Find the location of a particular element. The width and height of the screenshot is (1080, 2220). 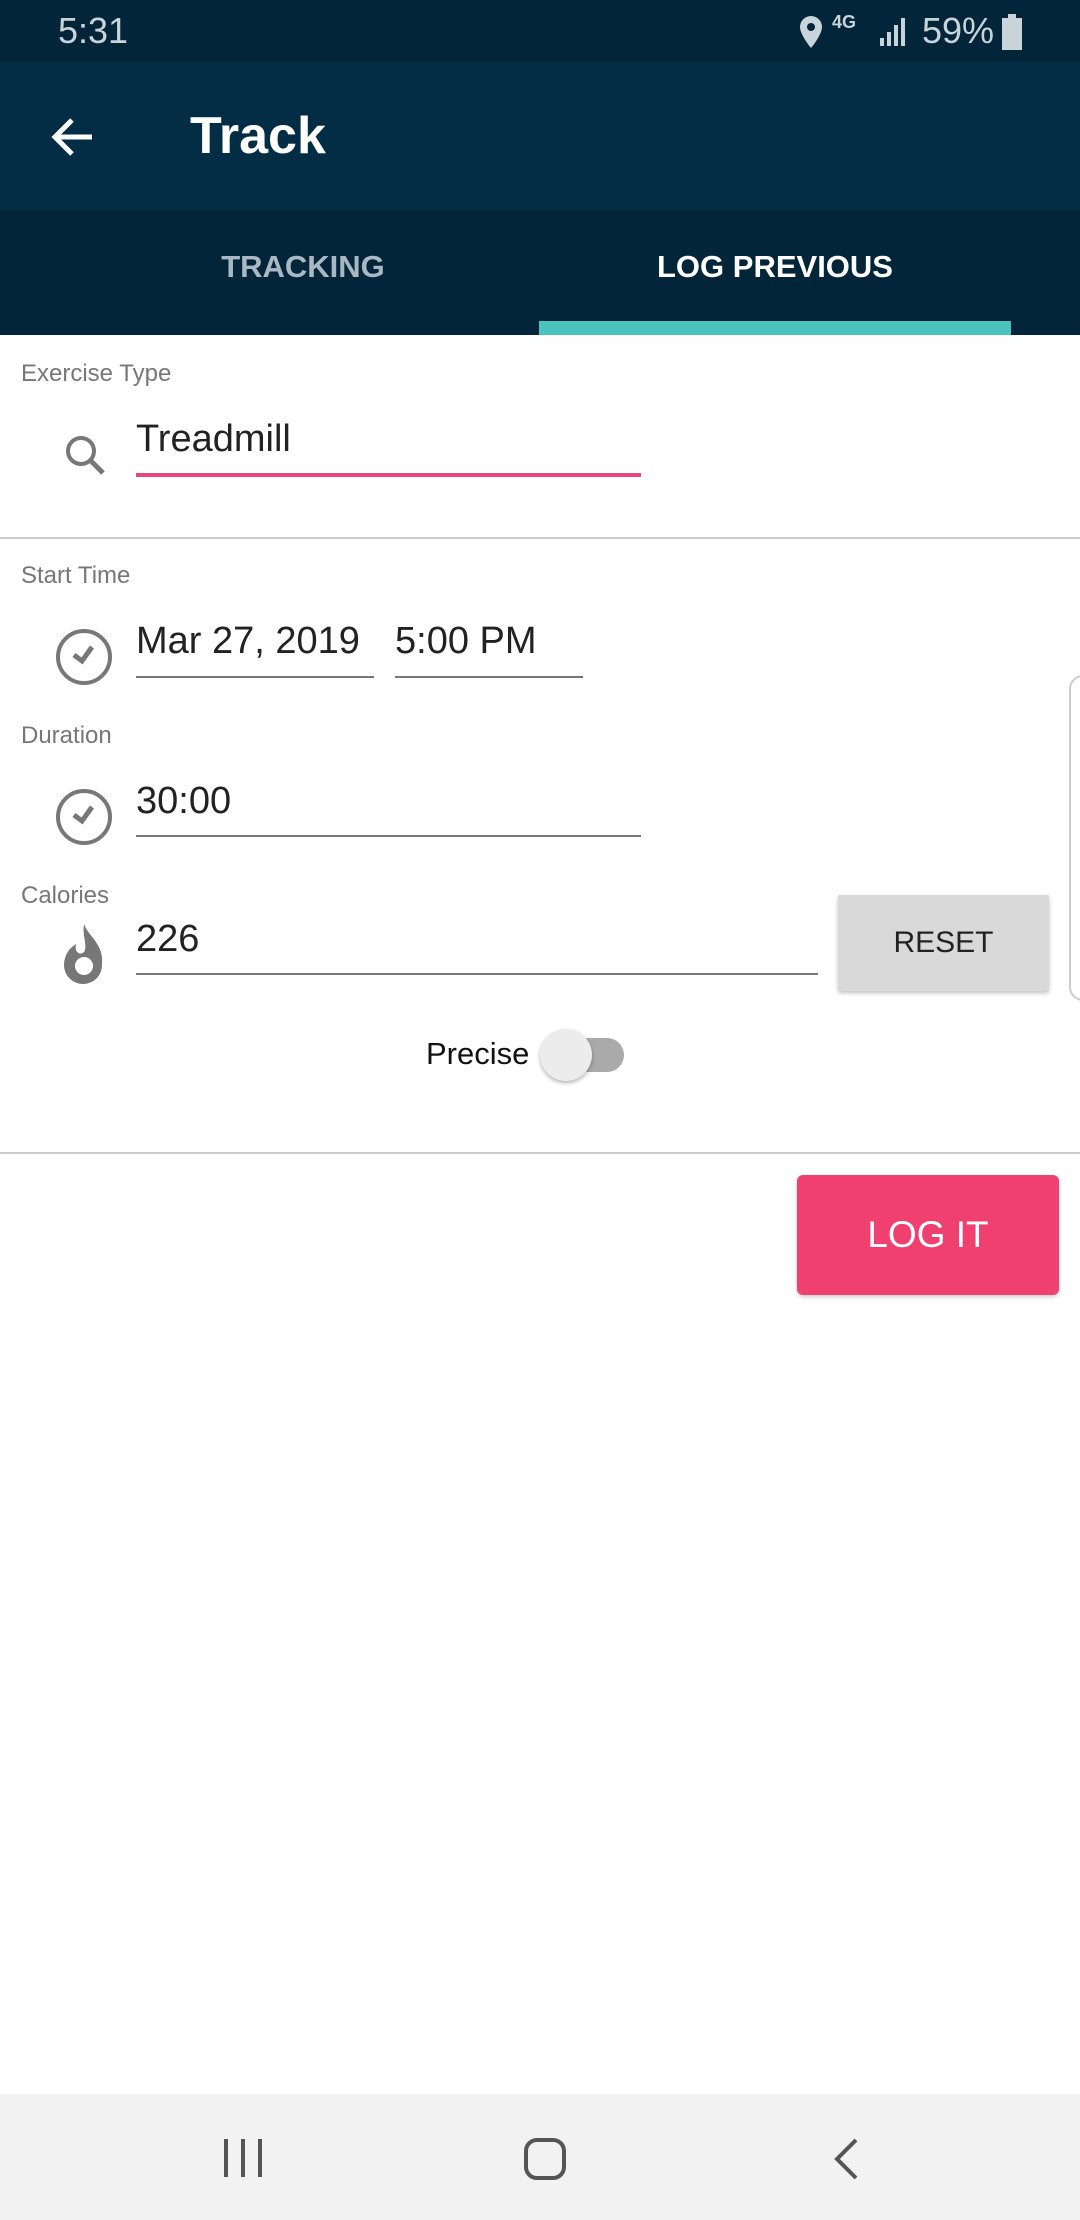

signal-icon is located at coordinates (892, 32).